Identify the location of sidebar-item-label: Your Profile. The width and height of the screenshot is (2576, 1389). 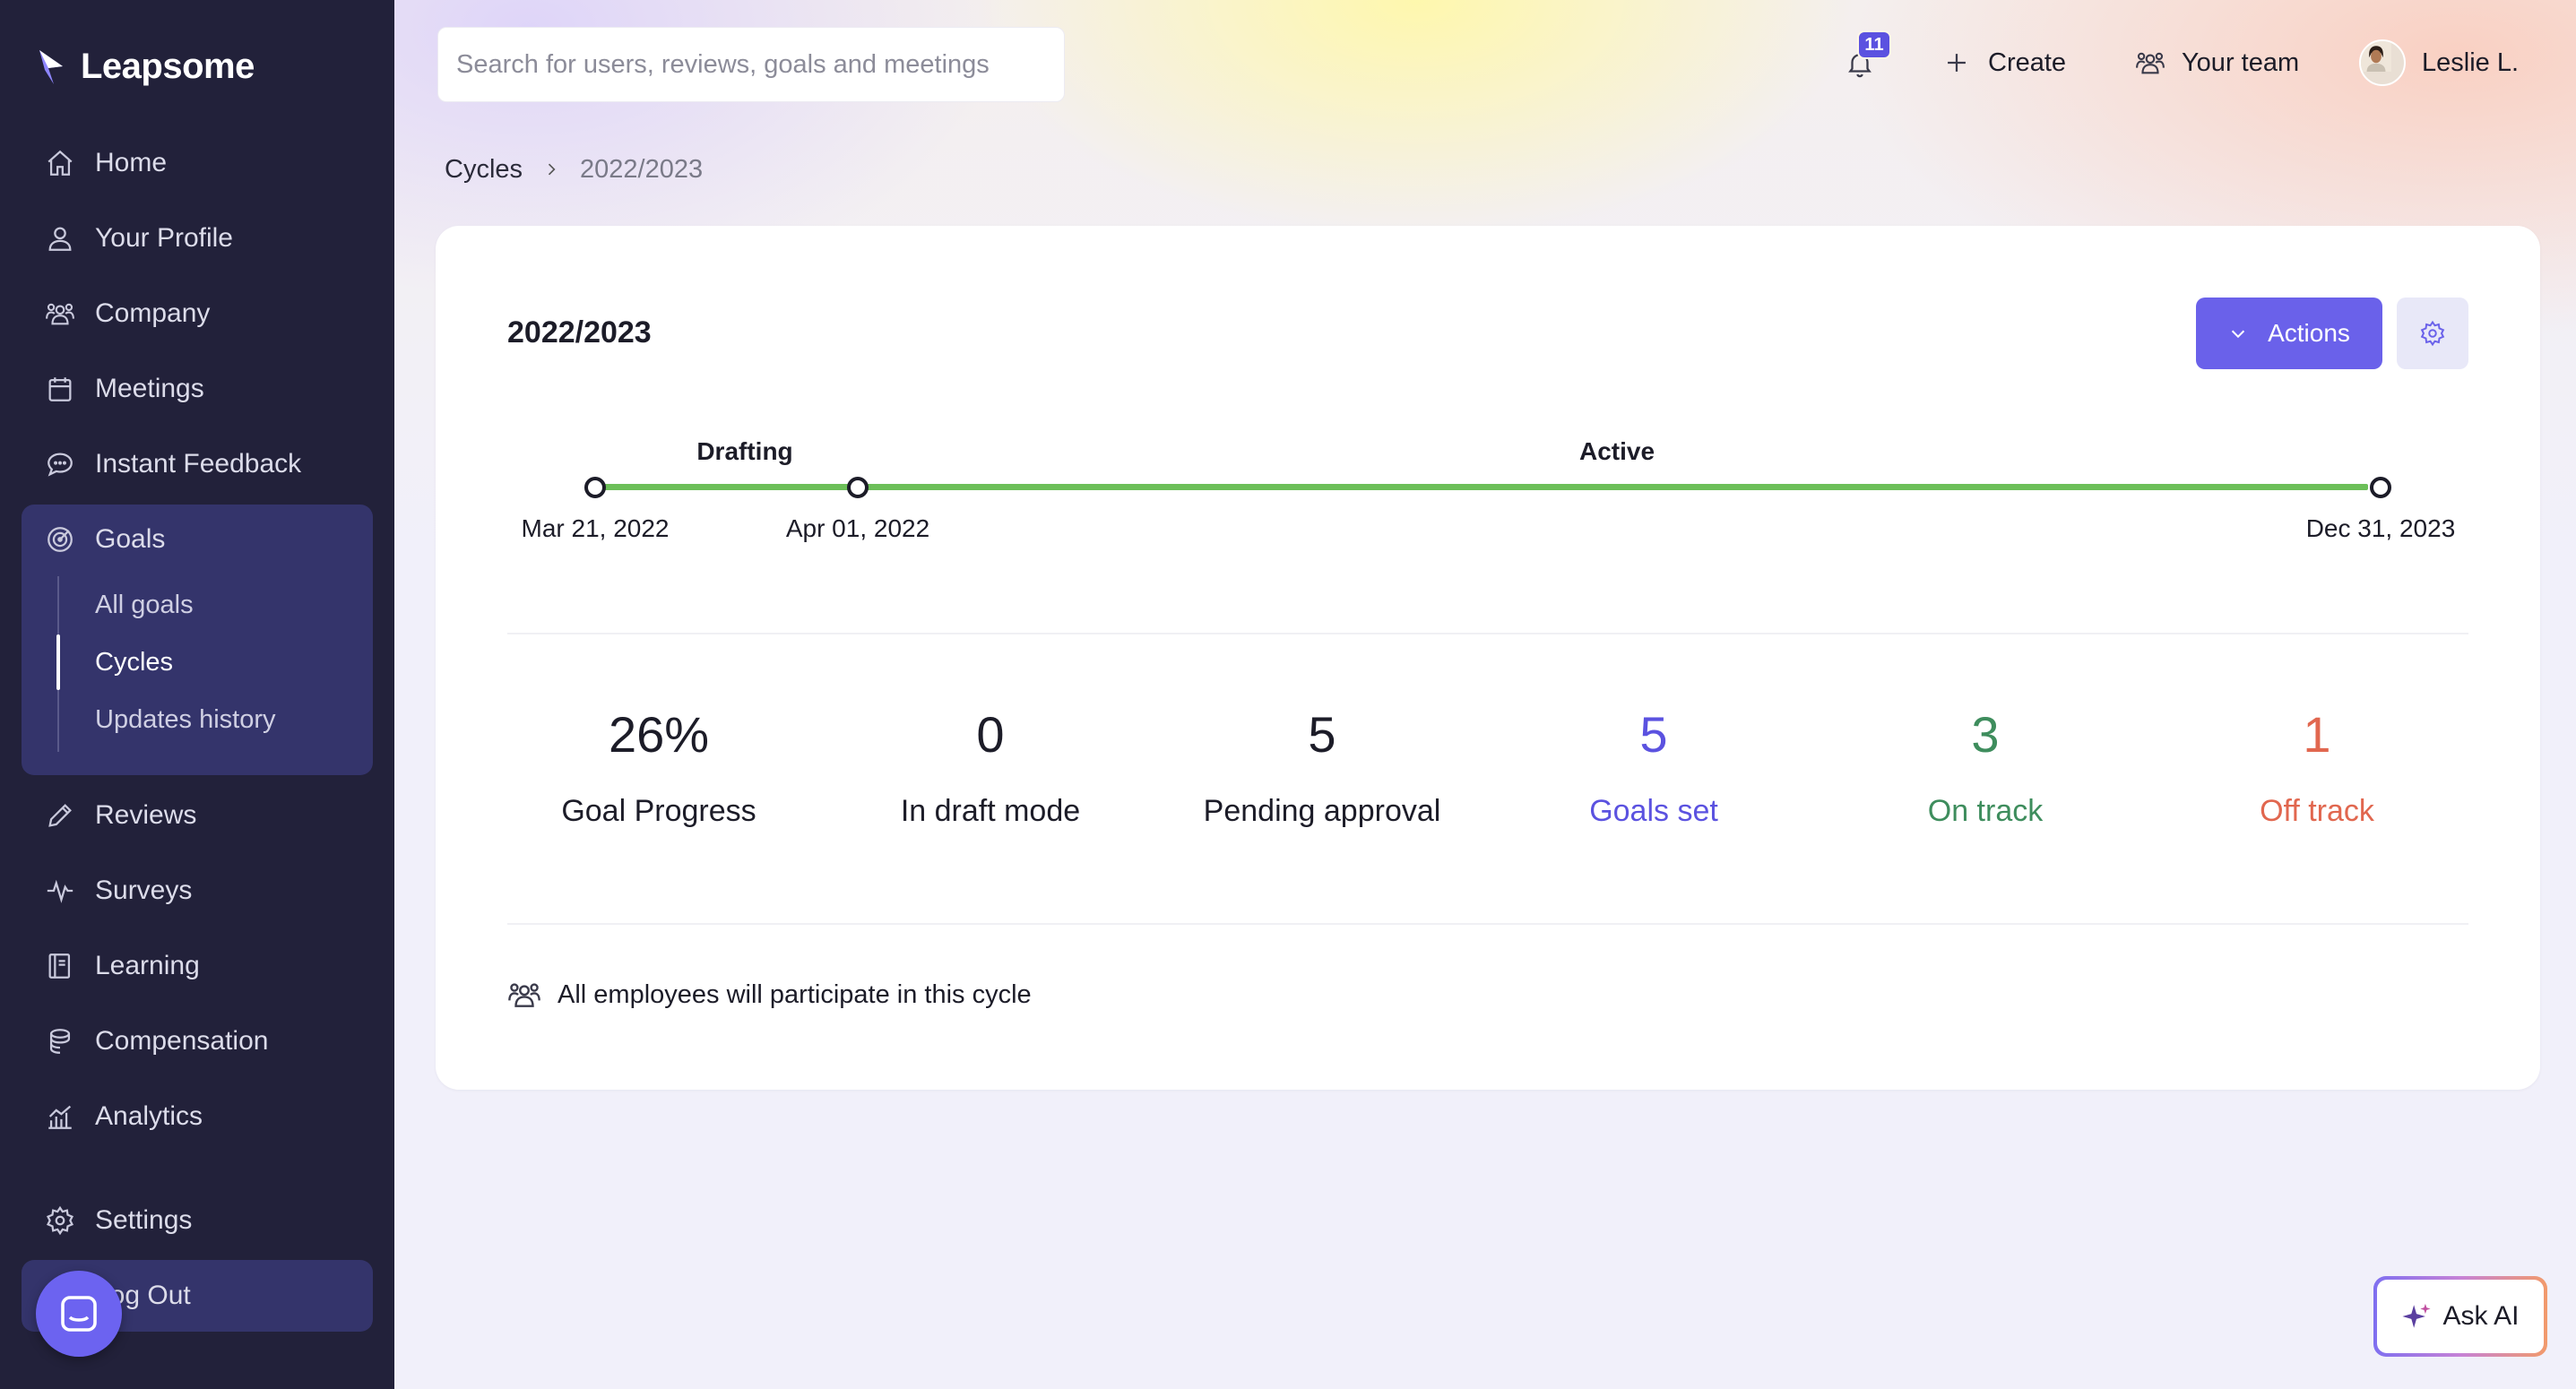
(164, 238).